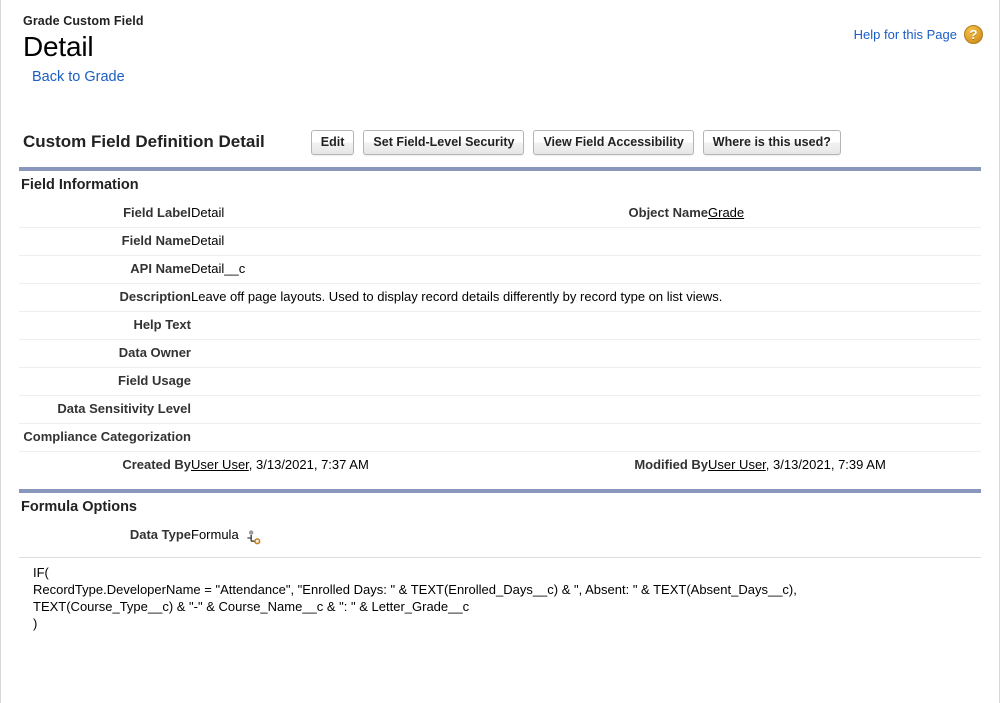  What do you see at coordinates (78, 77) in the screenshot?
I see `back-to-grade-link: Back to Grade` at bounding box center [78, 77].